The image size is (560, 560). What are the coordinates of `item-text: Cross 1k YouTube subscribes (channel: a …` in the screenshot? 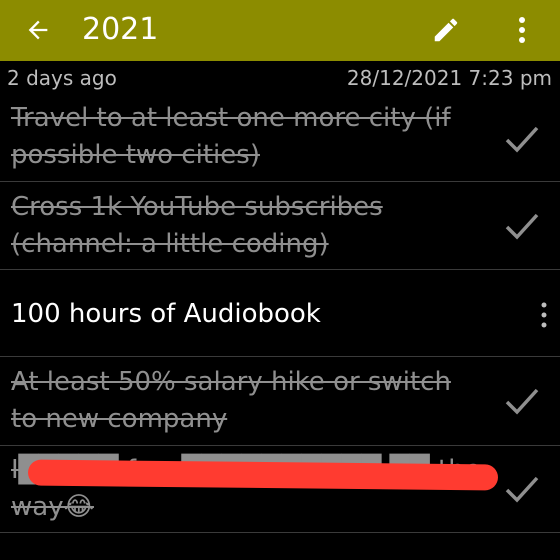 It's located at (197, 225).